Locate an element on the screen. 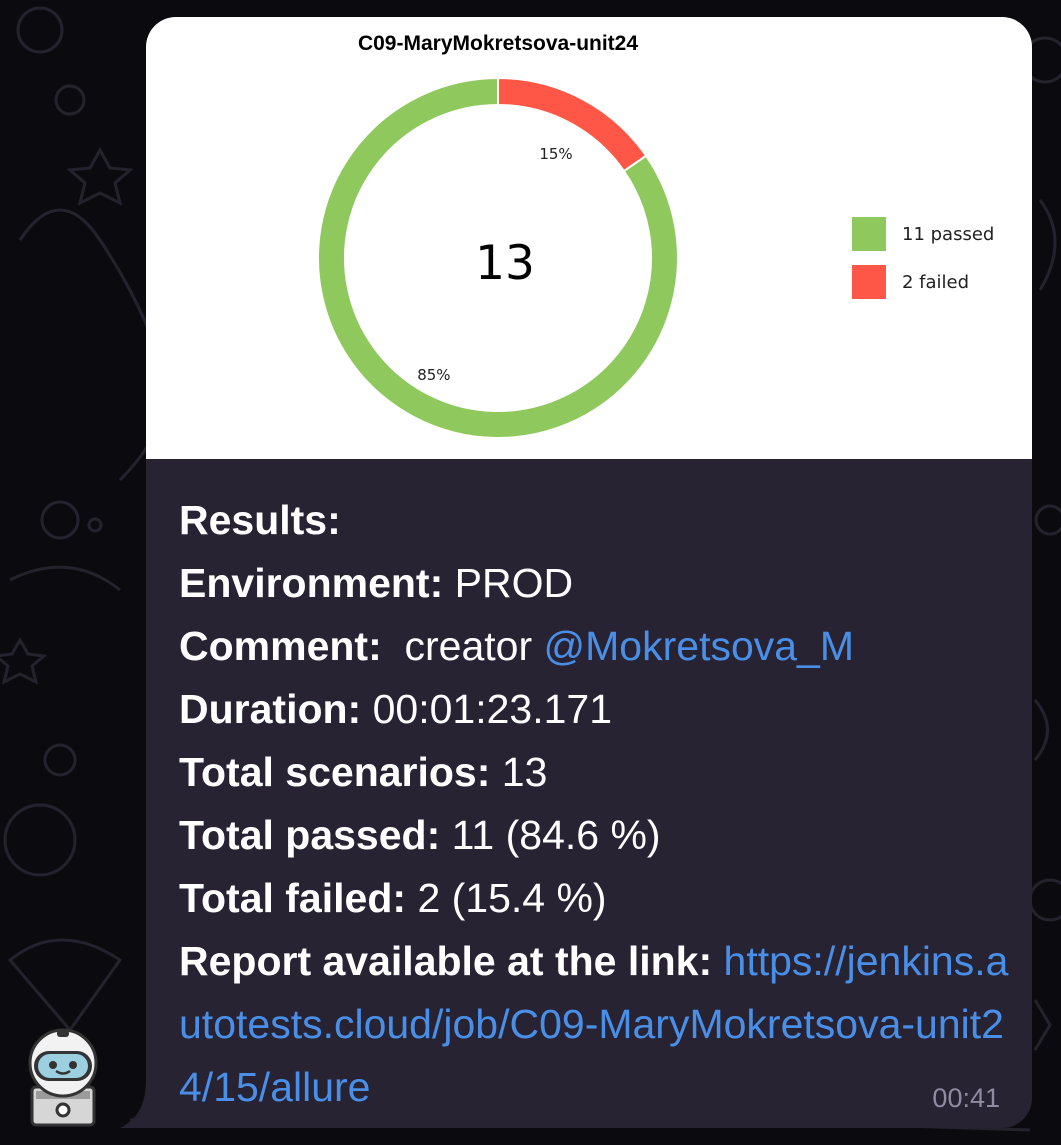 The image size is (1061, 1145). total-failed-label: Total failed: is located at coordinates (293, 898).